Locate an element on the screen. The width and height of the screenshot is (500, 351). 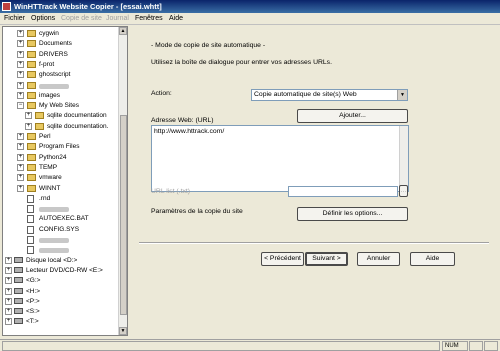
cancel-button: Annuler is located at coordinates (378, 259).